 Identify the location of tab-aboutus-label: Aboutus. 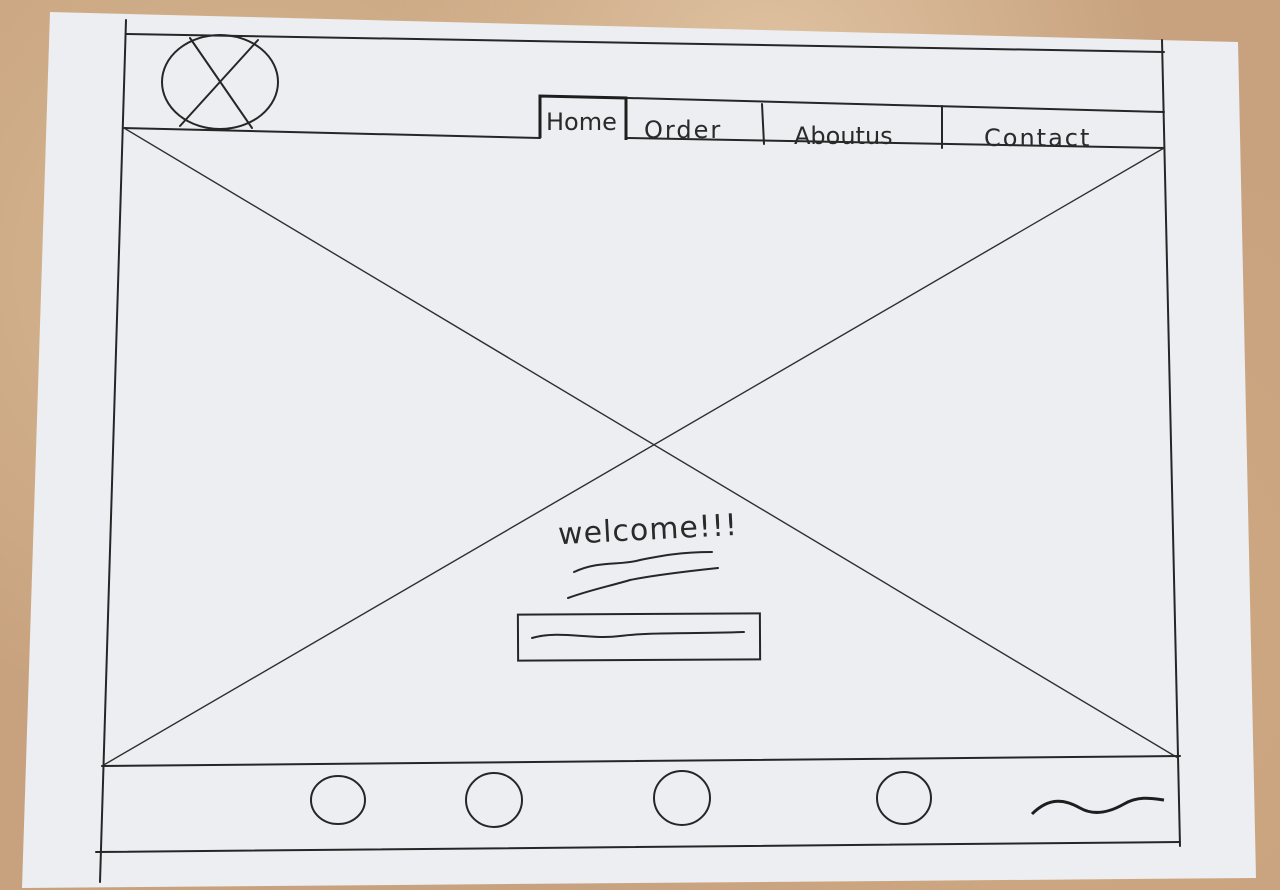
(843, 136).